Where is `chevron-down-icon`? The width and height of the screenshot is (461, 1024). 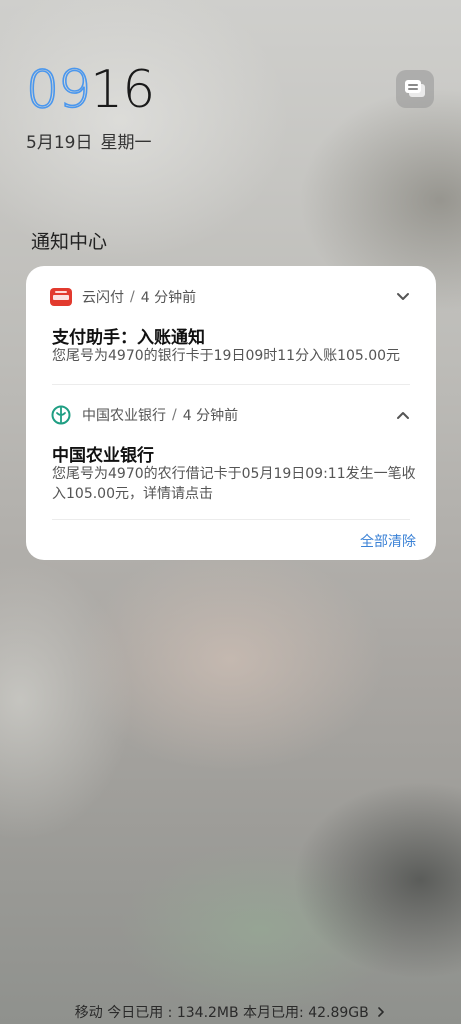
chevron-down-icon is located at coordinates (403, 297).